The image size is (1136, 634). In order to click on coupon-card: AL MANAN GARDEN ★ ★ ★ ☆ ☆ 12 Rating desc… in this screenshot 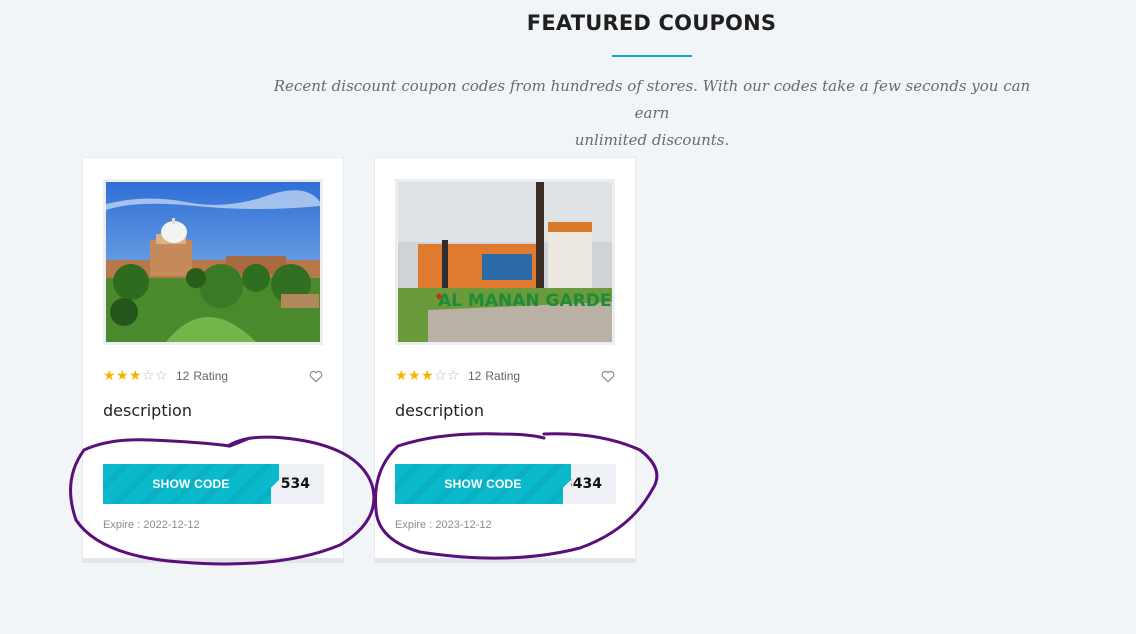, I will do `click(505, 360)`.